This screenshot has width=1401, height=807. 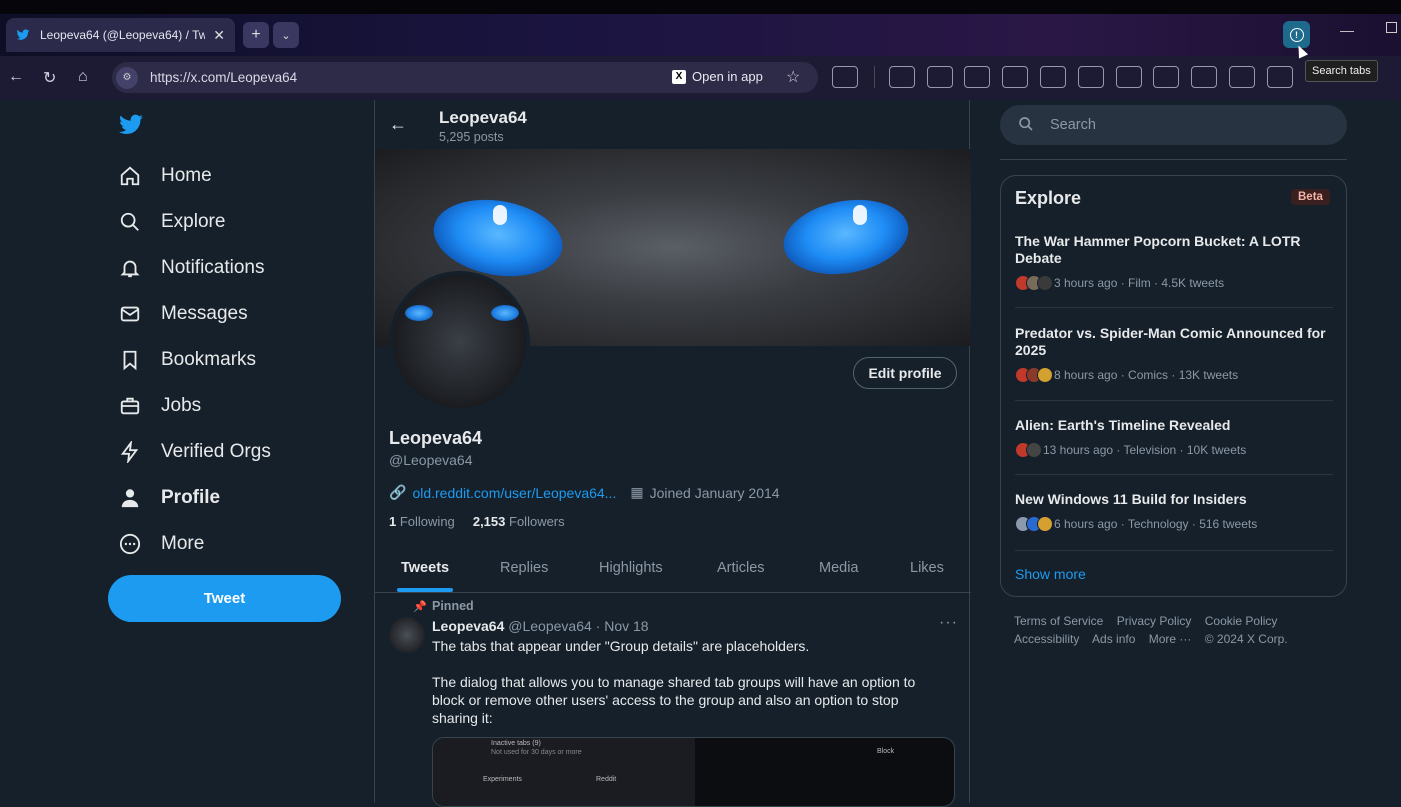 What do you see at coordinates (1058, 621) in the screenshot?
I see `footer-link: Terms of Service` at bounding box center [1058, 621].